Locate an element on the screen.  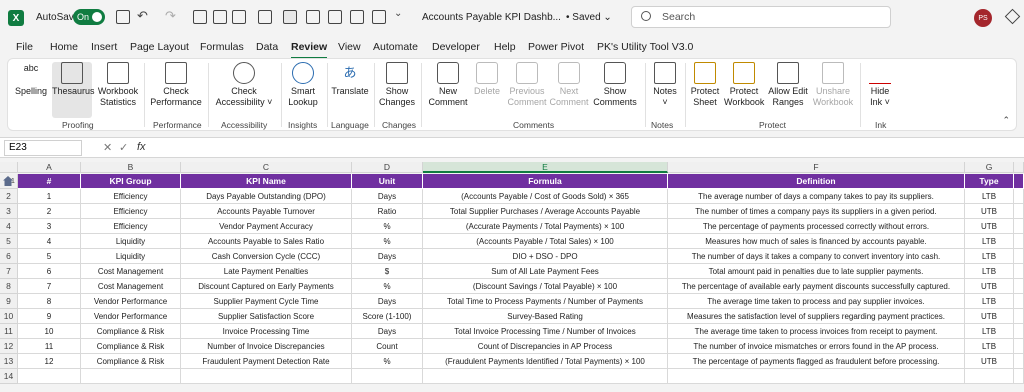
filter-icon is located at coordinates (239, 17).